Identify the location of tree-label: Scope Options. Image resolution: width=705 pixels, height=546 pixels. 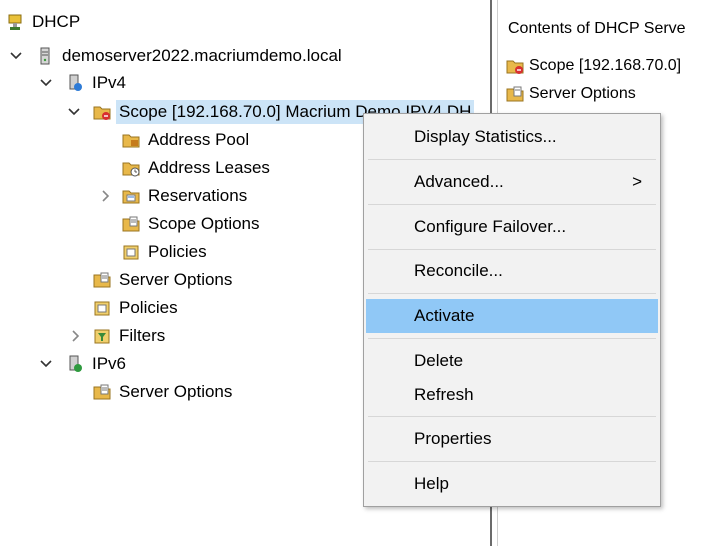
(204, 223).